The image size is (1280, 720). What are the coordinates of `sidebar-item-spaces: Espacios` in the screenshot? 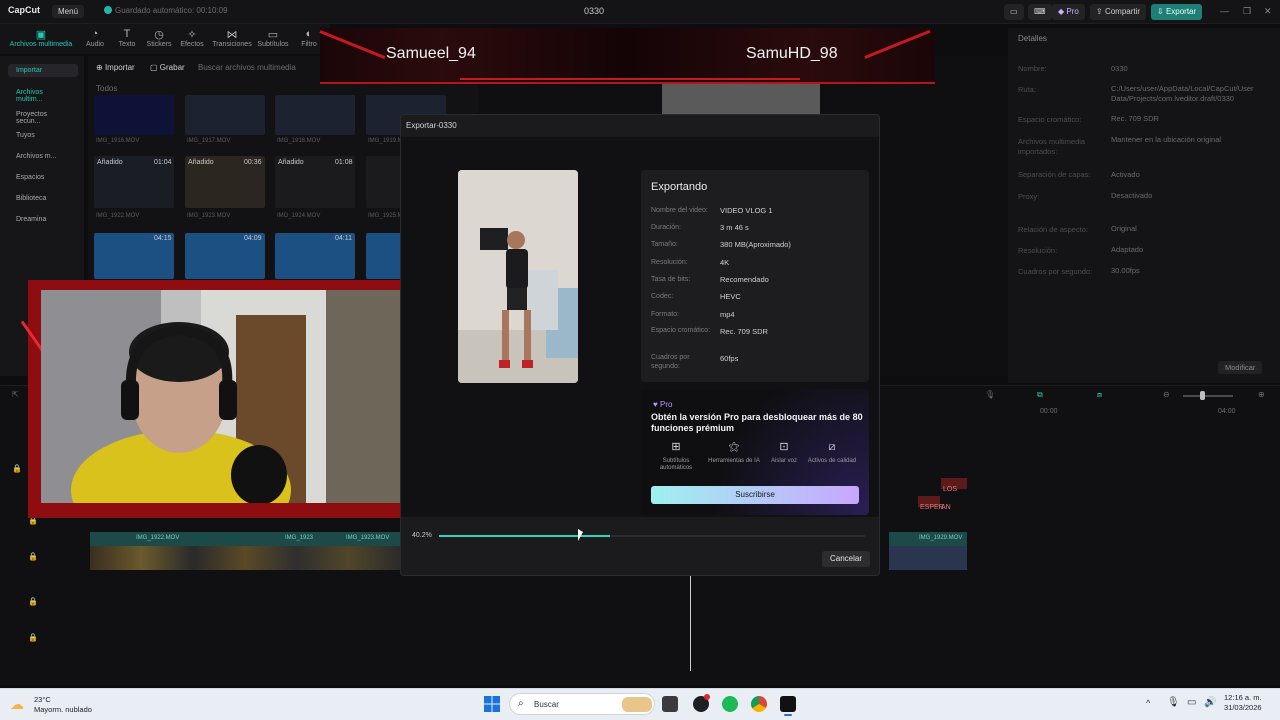 It's located at (43, 177).